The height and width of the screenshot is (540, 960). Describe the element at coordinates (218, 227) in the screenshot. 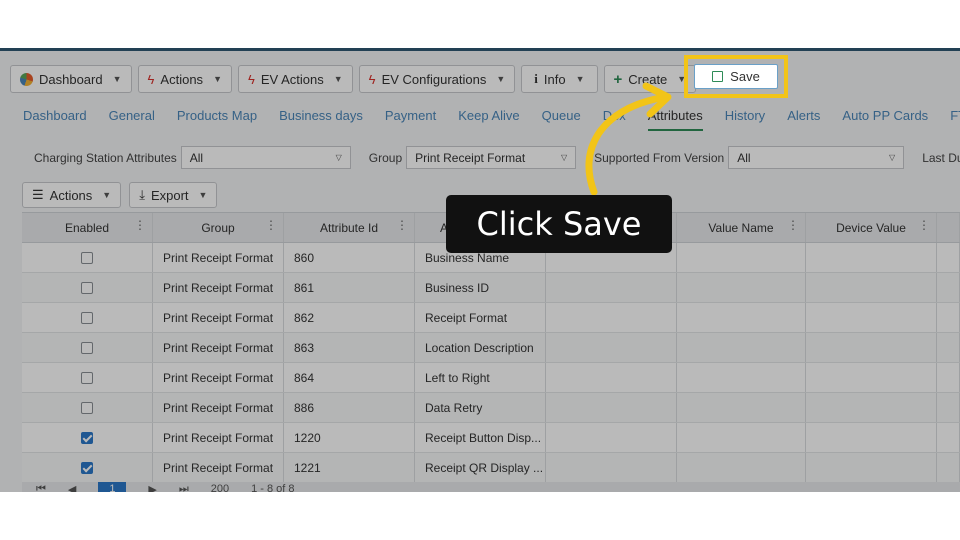

I see `column-header: Group ⋮` at that location.